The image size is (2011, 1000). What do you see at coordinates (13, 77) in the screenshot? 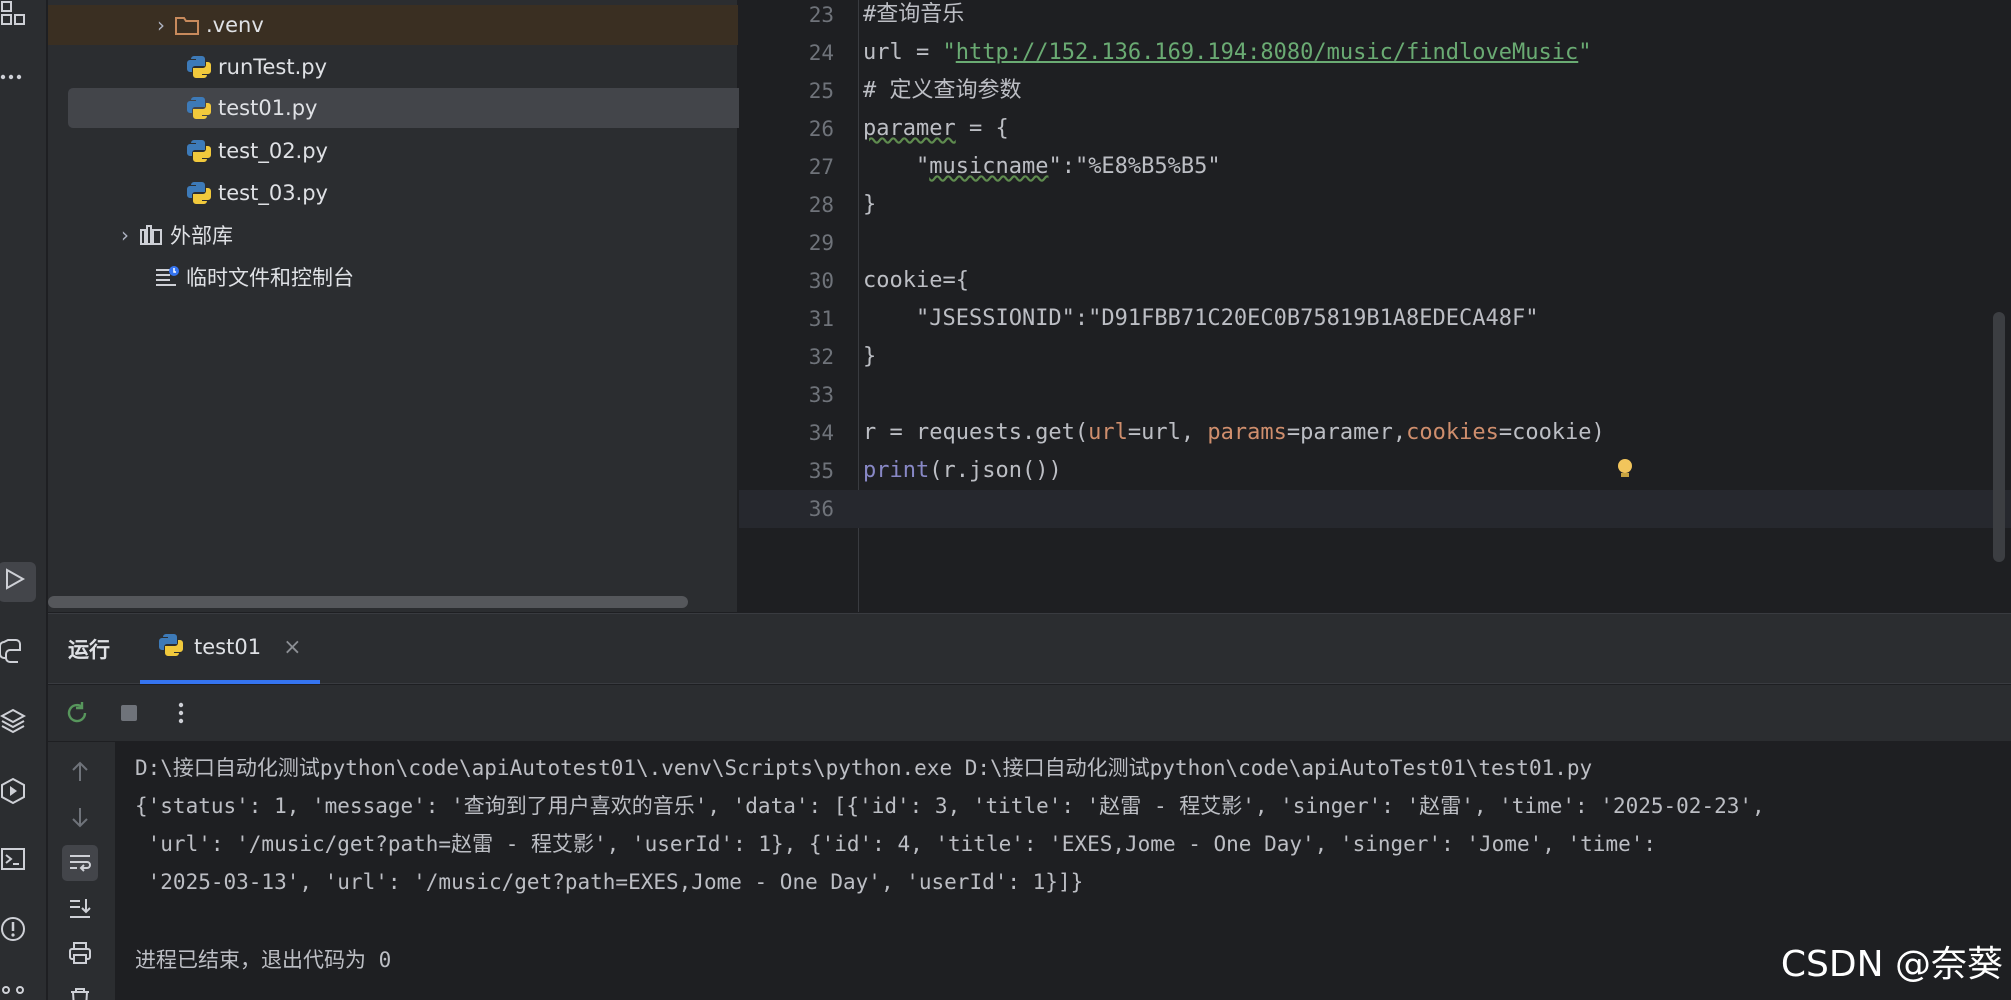
I see `more-tools-icon` at bounding box center [13, 77].